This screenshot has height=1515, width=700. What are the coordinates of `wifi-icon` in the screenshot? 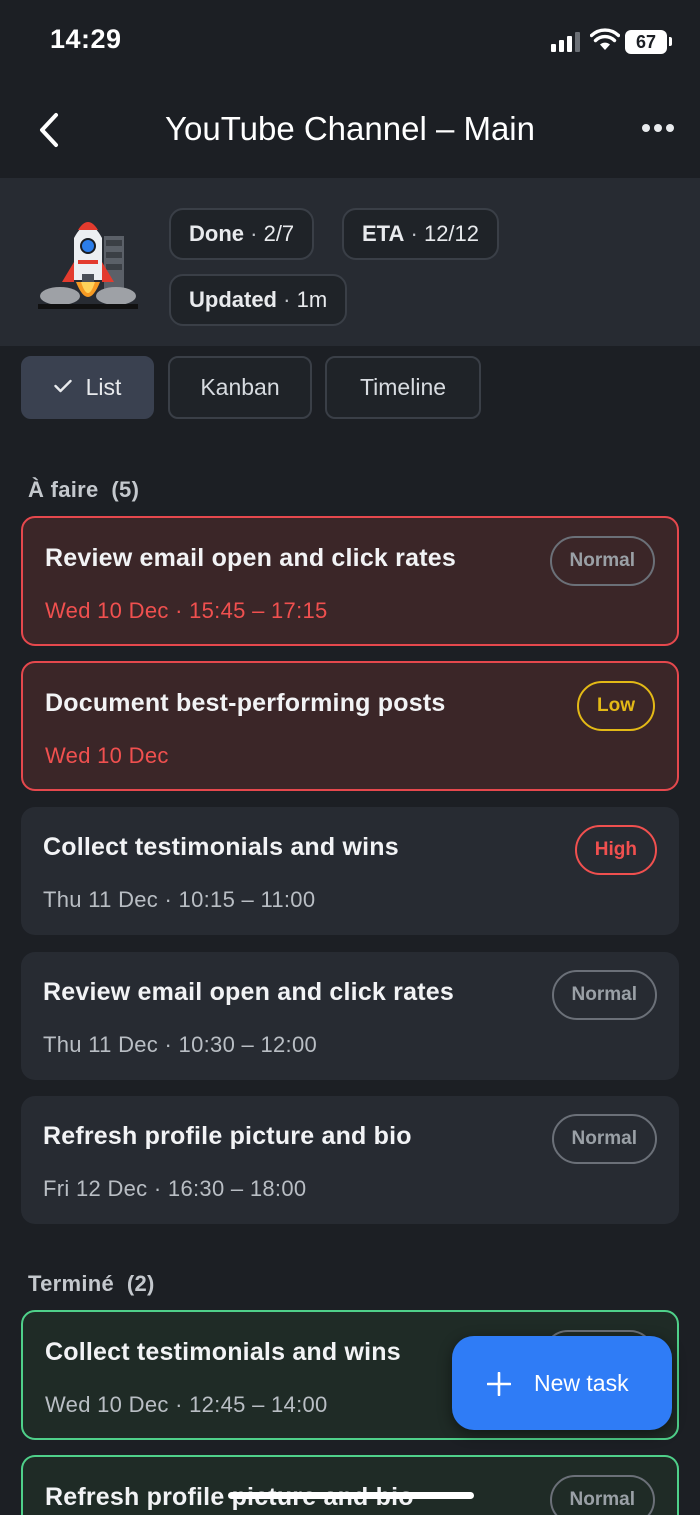 It's located at (605, 39).